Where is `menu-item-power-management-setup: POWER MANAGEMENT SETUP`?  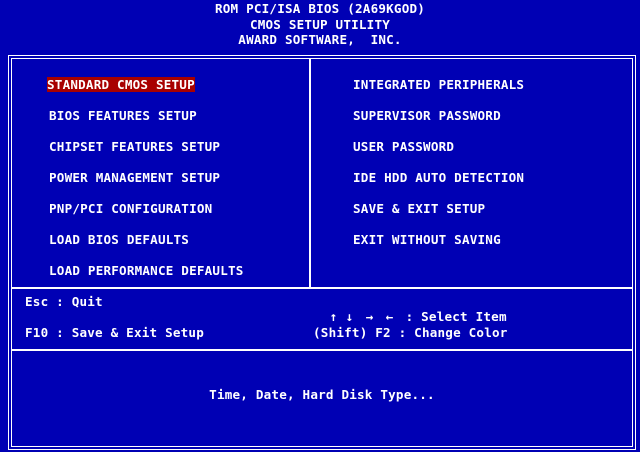 menu-item-power-management-setup: POWER MANAGEMENT SETUP is located at coordinates (134, 177).